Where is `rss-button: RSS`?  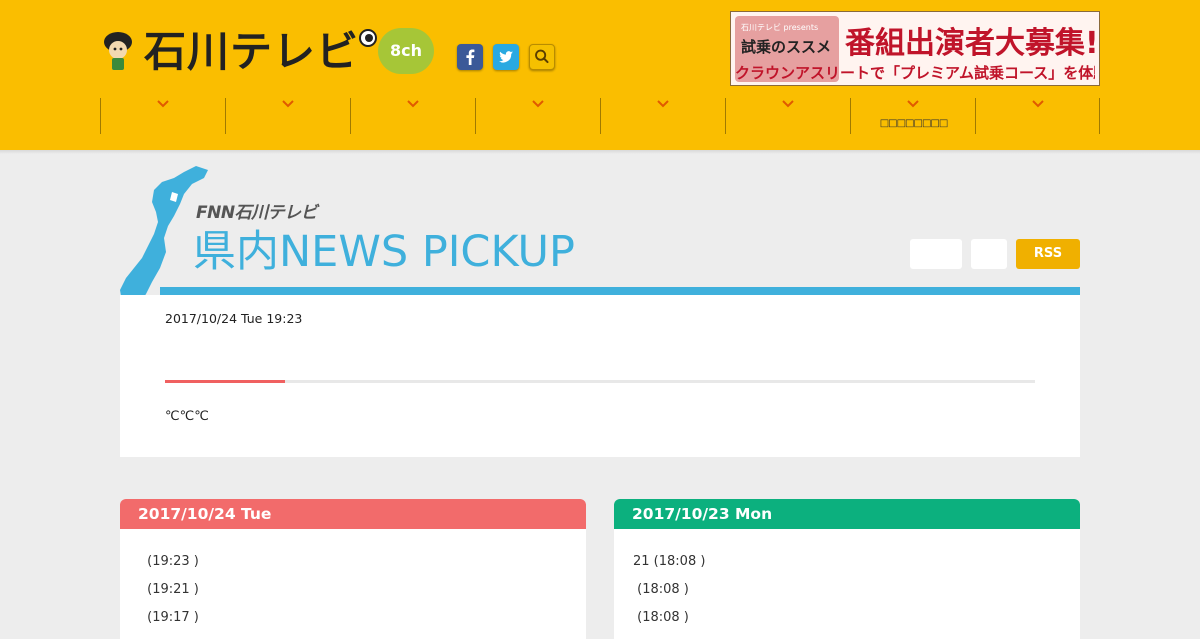
rss-button: RSS is located at coordinates (1048, 254).